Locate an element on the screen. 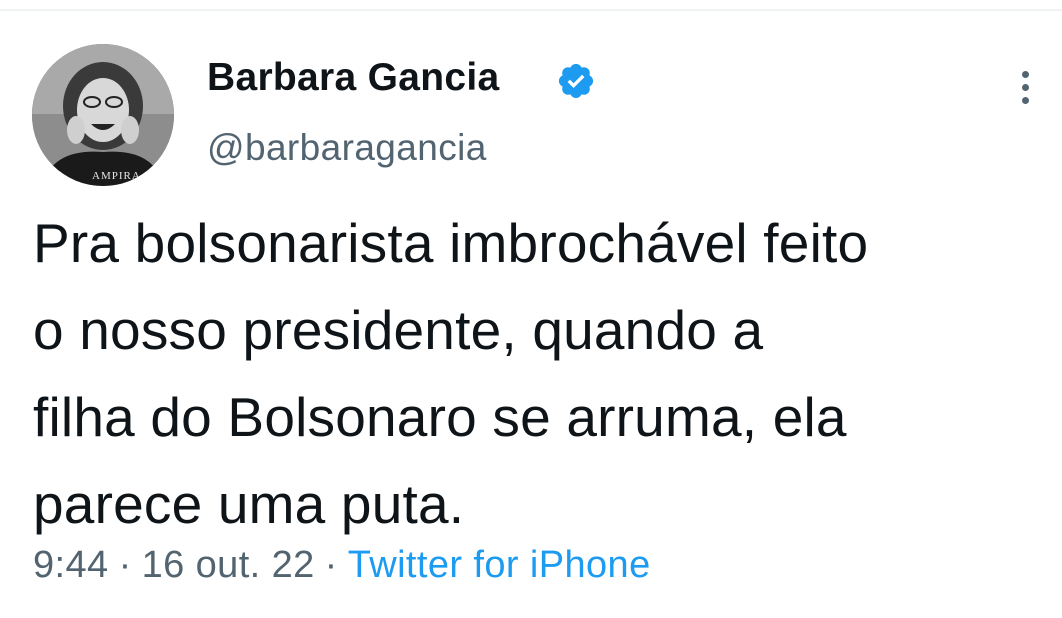  tweet-text-line: o nosso presidente, quando a is located at coordinates (398, 330).